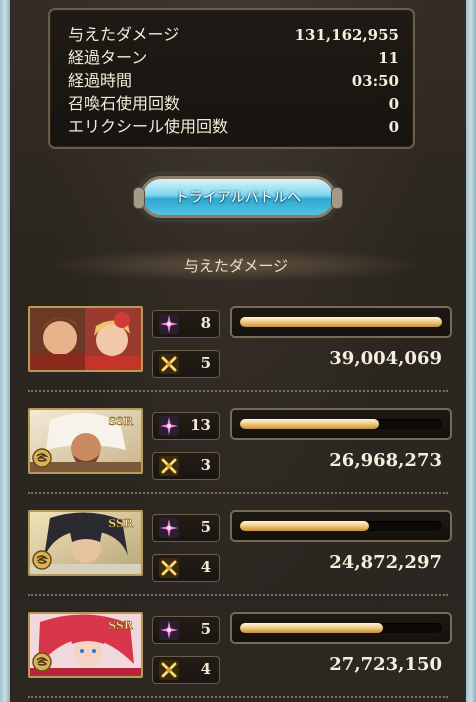  Describe the element at coordinates (200, 425) in the screenshot. I see `stat-value: 13` at that location.